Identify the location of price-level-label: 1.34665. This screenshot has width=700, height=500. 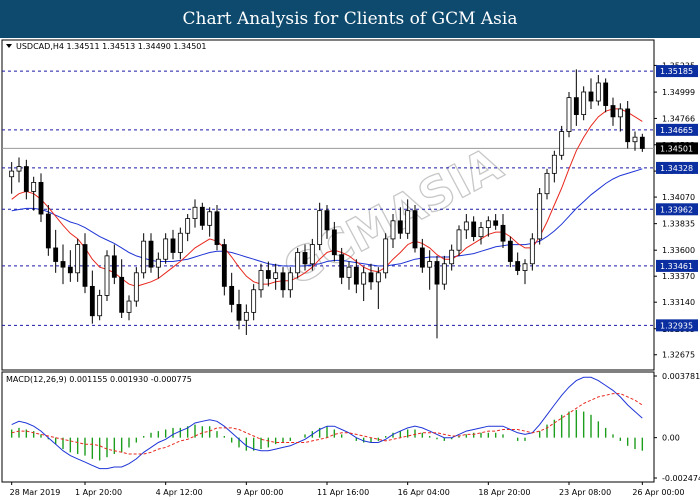
(676, 130).